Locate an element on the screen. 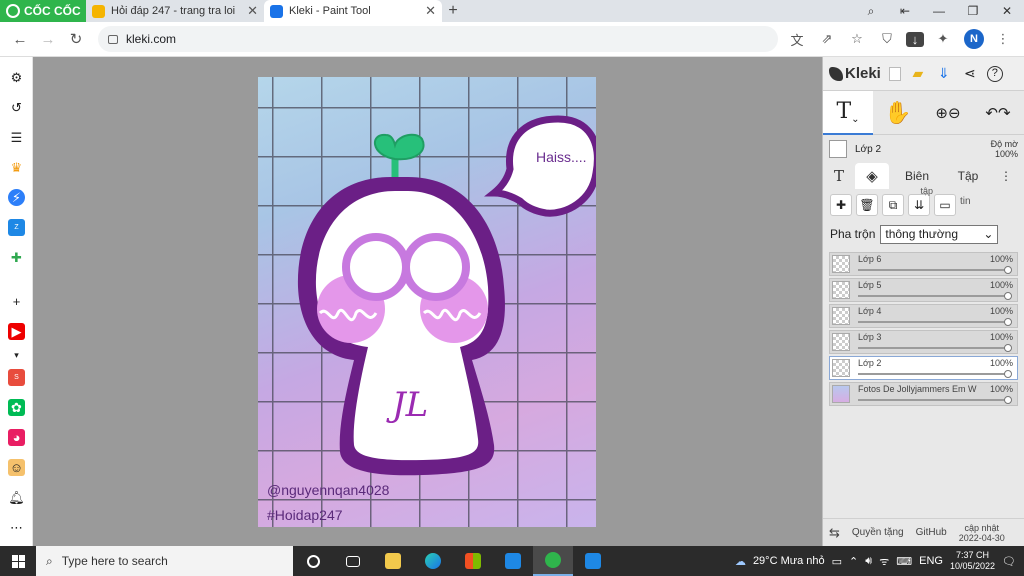 This screenshot has height=576, width=1024. duplicate-layer-button: ⧉ is located at coordinates (893, 205).